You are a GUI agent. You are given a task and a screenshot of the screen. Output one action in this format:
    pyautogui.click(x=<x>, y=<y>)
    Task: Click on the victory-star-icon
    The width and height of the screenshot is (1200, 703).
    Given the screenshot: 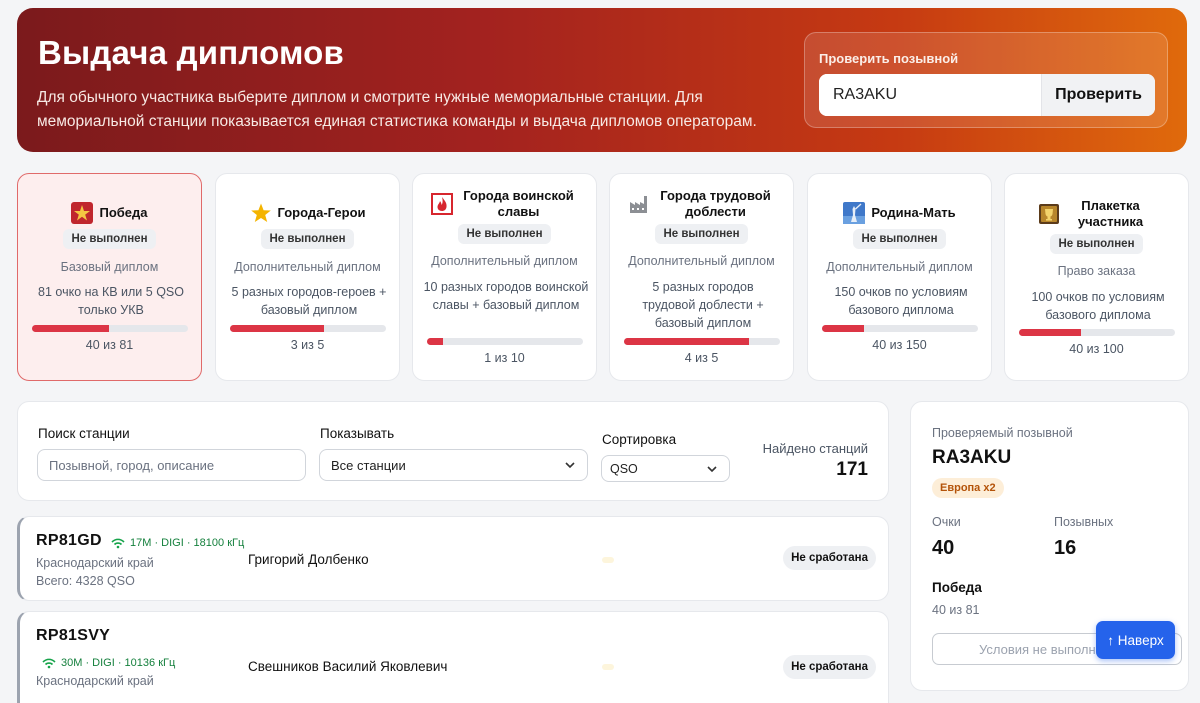 What is the action you would take?
    pyautogui.click(x=82, y=213)
    